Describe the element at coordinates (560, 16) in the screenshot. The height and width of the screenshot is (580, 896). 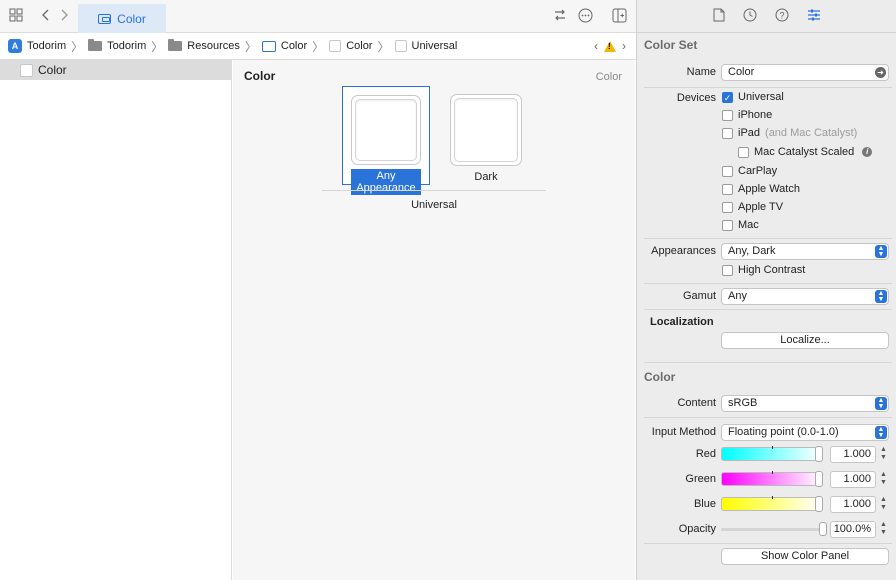
I see `swap-icon` at that location.